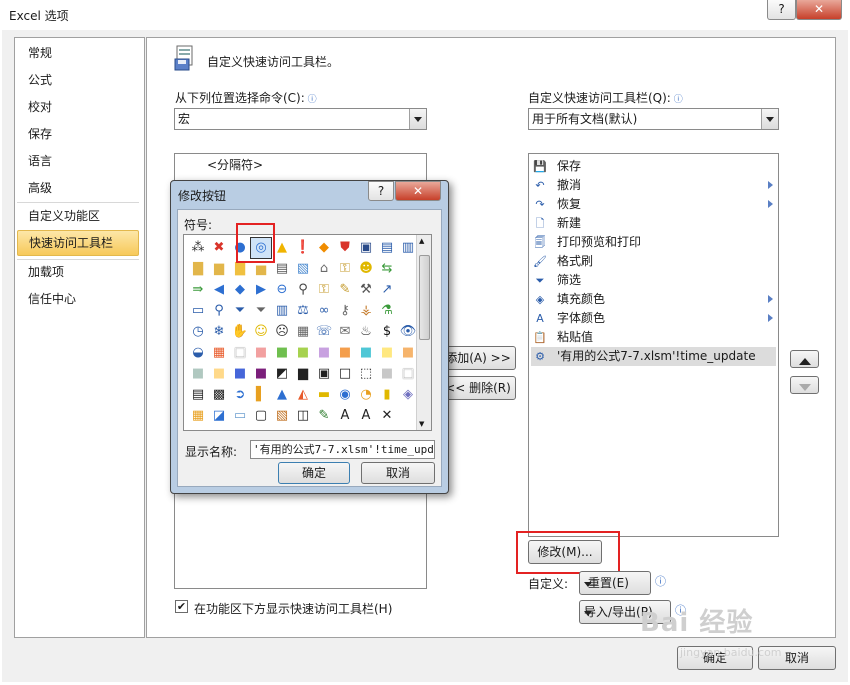 The image size is (850, 685). What do you see at coordinates (78, 134) in the screenshot?
I see `nav-item-save: 保存` at bounding box center [78, 134].